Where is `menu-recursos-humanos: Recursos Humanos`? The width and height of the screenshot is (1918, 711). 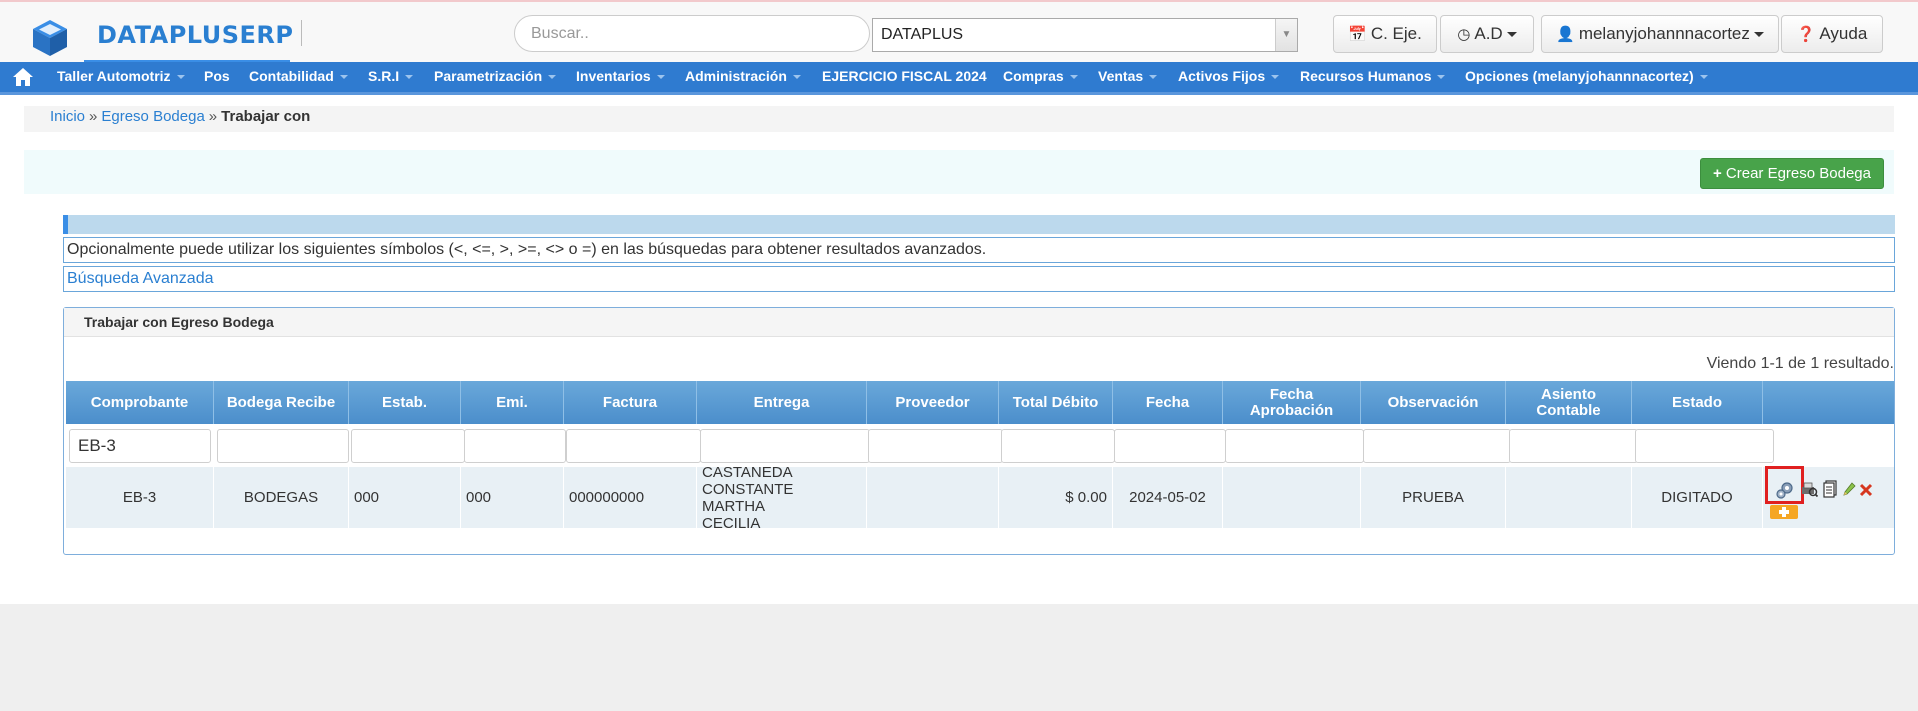 menu-recursos-humanos: Recursos Humanos is located at coordinates (1373, 78).